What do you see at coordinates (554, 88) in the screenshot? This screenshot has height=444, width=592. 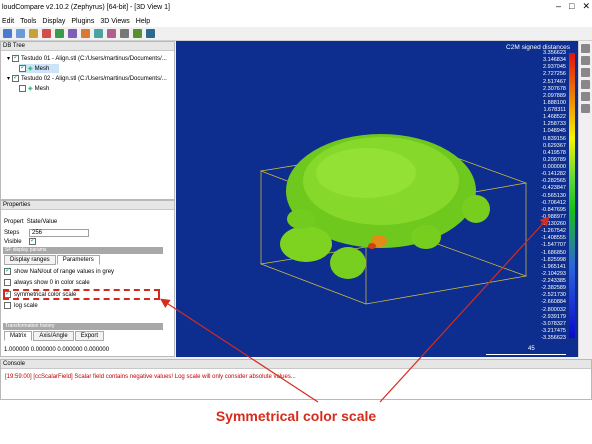 I see `scale-tick-label: 2.307678` at bounding box center [554, 88].